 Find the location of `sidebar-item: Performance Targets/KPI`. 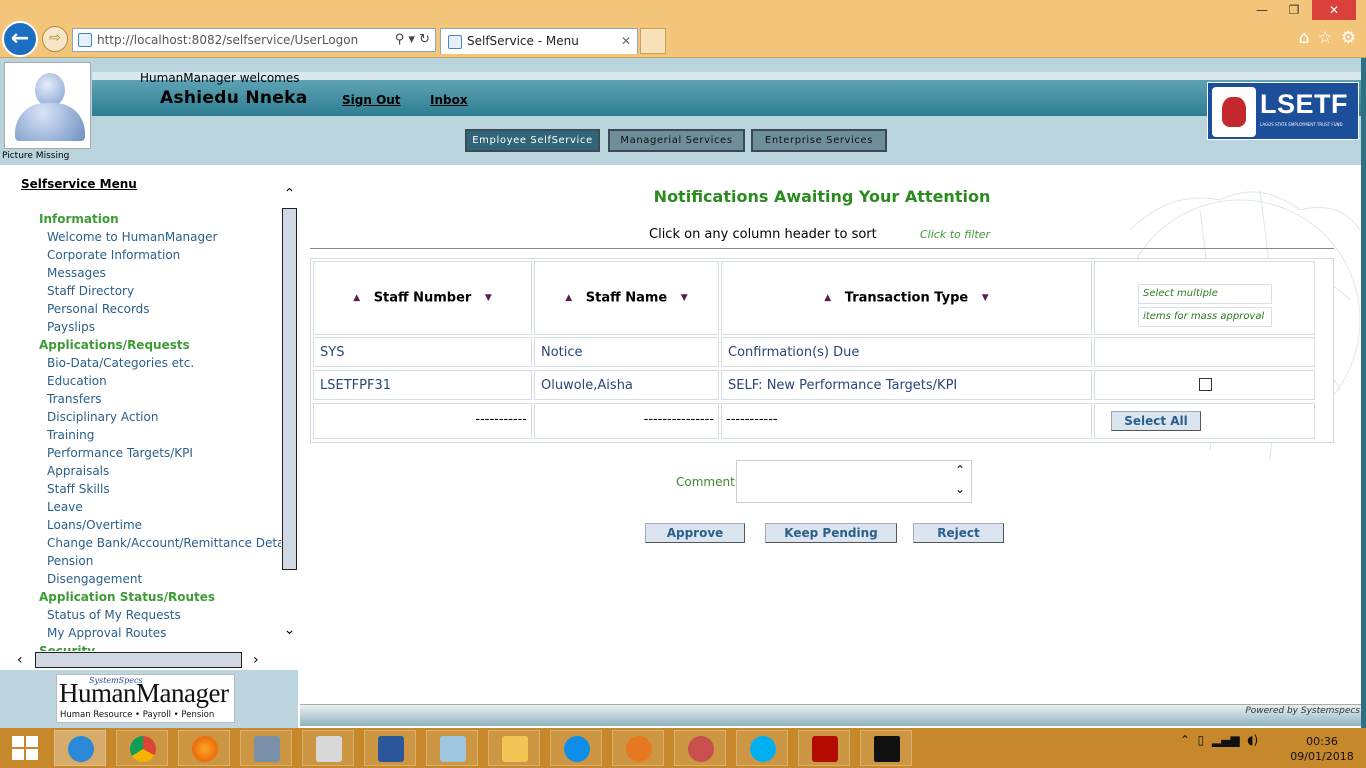

sidebar-item: Performance Targets/KPI is located at coordinates (120, 453).